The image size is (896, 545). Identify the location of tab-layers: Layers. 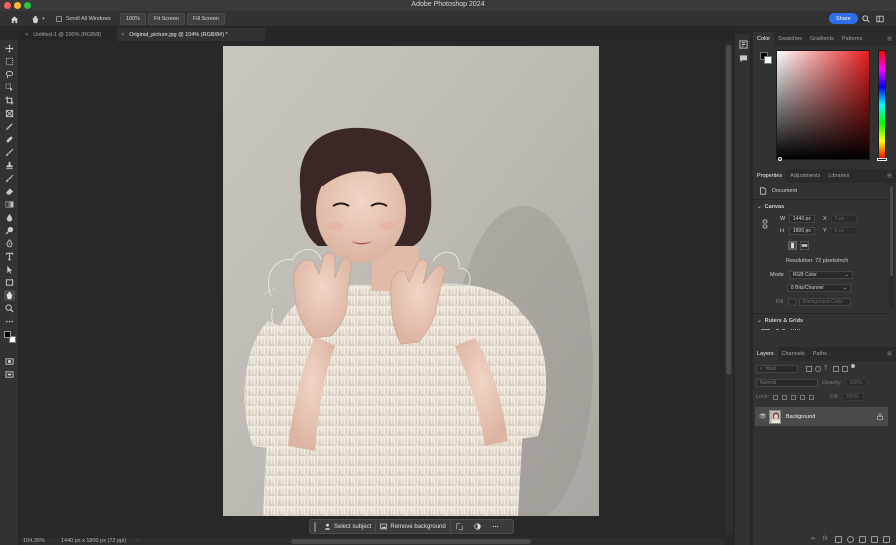
(765, 354).